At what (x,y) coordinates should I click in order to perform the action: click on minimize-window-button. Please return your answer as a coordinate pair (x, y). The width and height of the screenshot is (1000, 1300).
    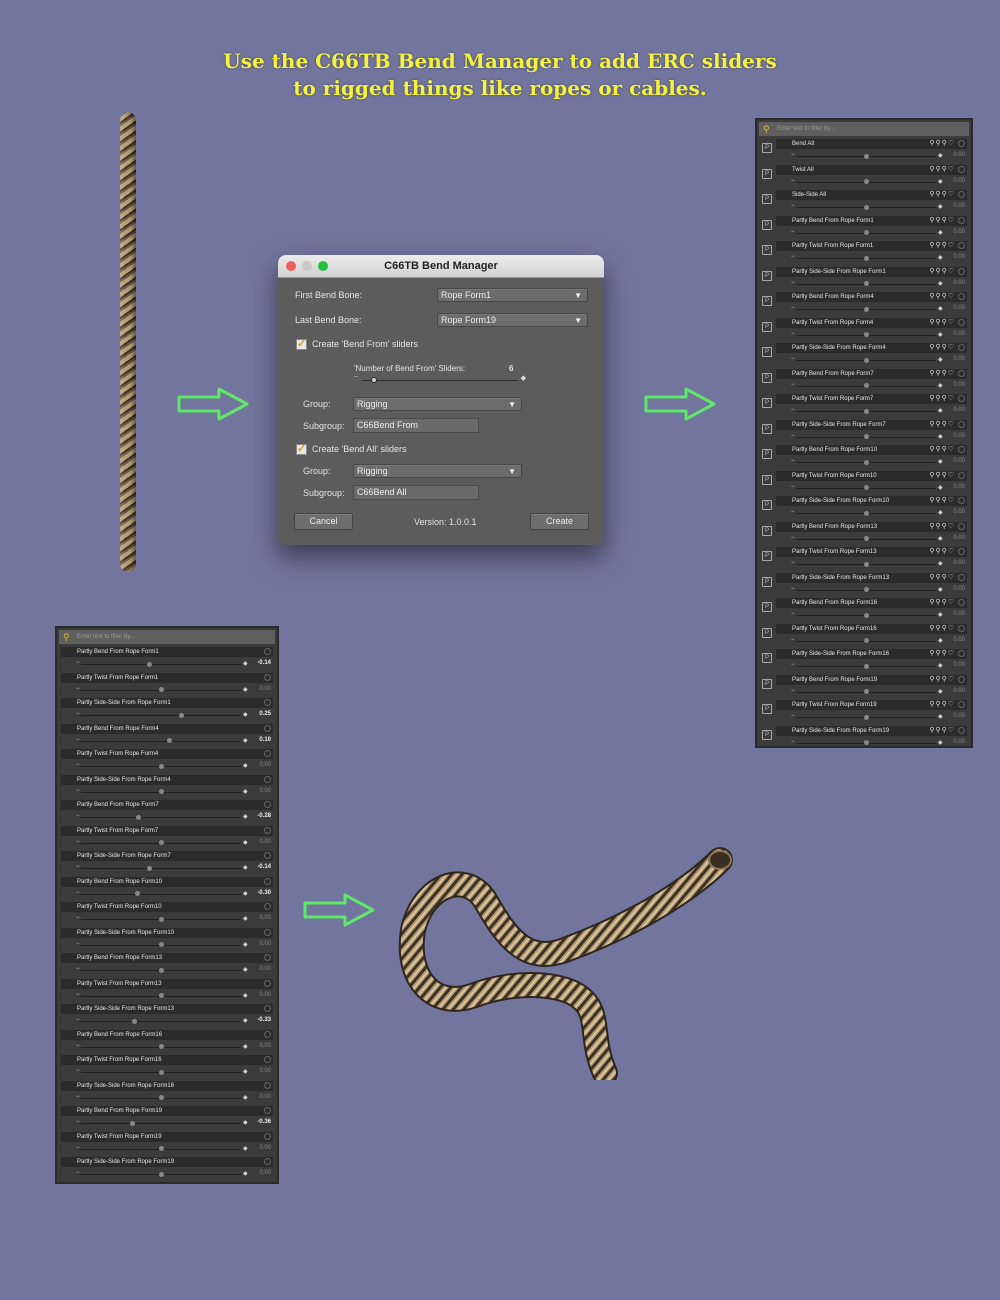
    Looking at the image, I should click on (307, 266).